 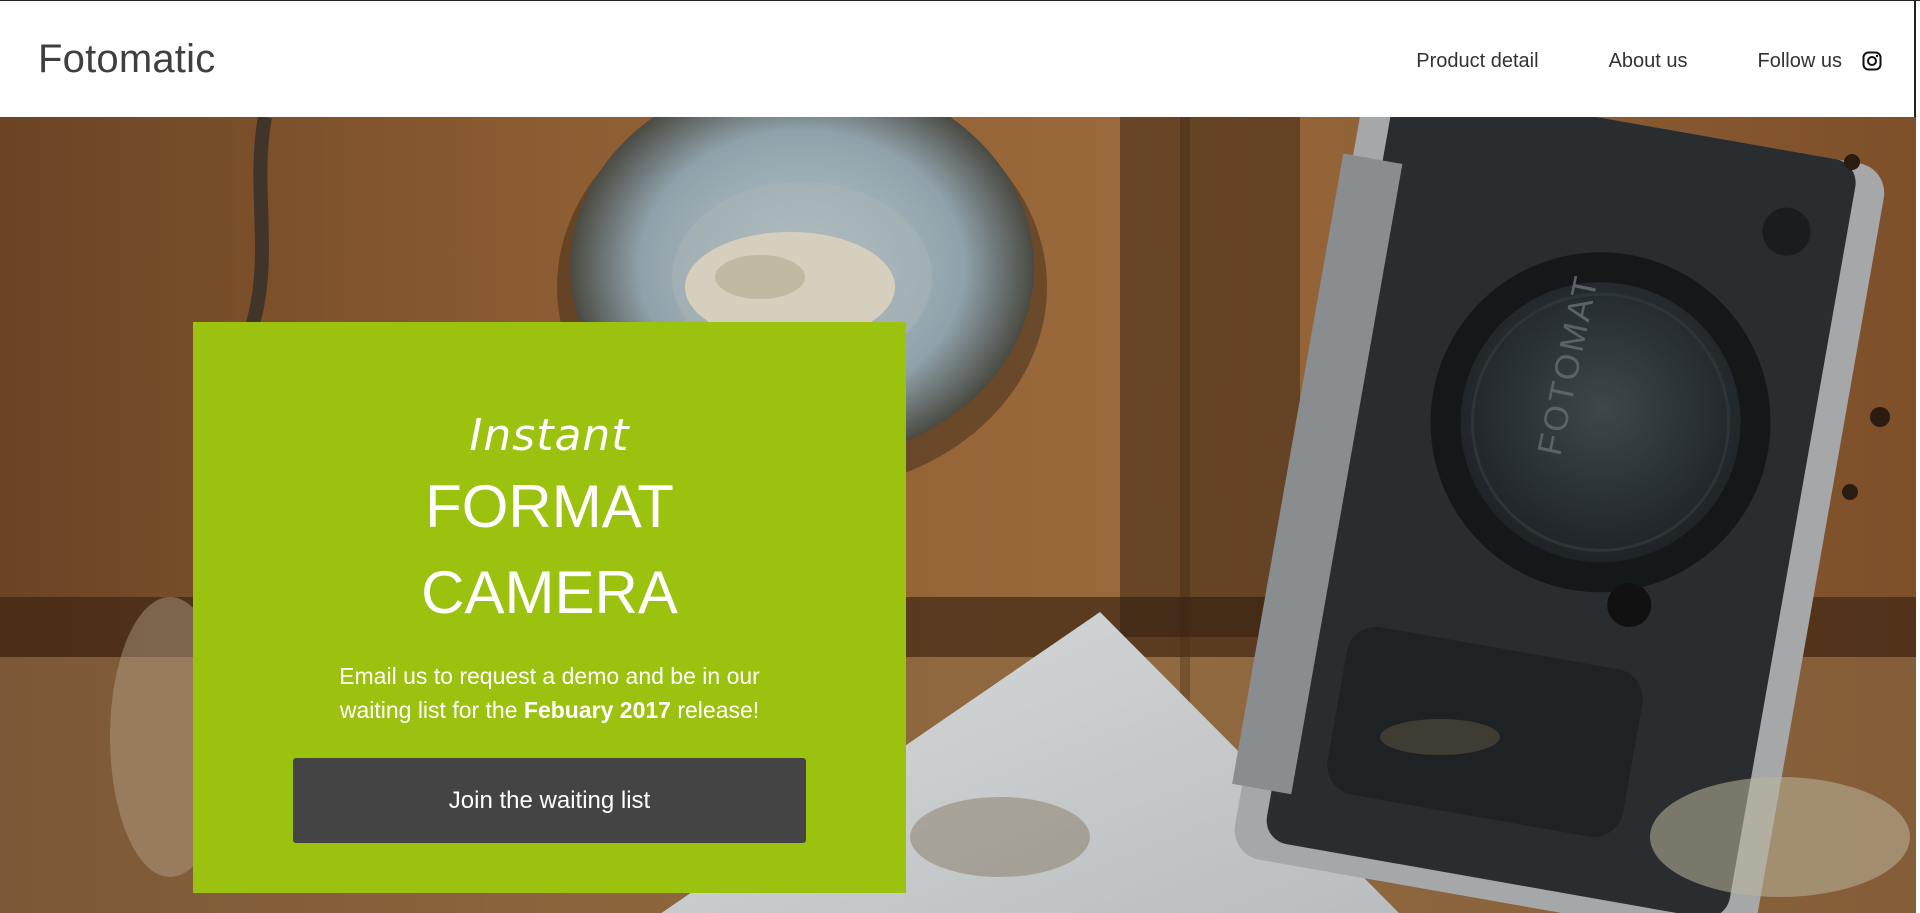 I want to click on scrollbar-track, so click(x=1918, y=515).